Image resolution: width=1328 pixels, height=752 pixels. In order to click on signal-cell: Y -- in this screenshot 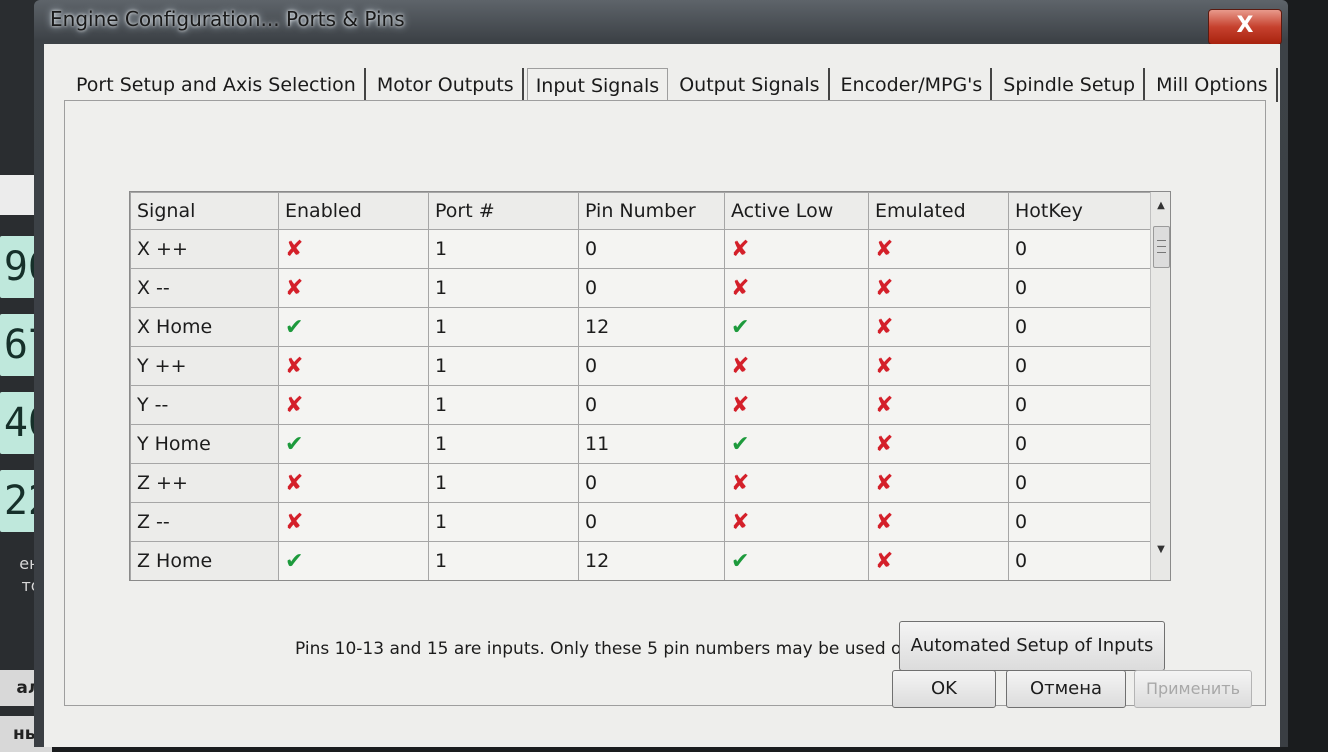, I will do `click(204, 405)`.